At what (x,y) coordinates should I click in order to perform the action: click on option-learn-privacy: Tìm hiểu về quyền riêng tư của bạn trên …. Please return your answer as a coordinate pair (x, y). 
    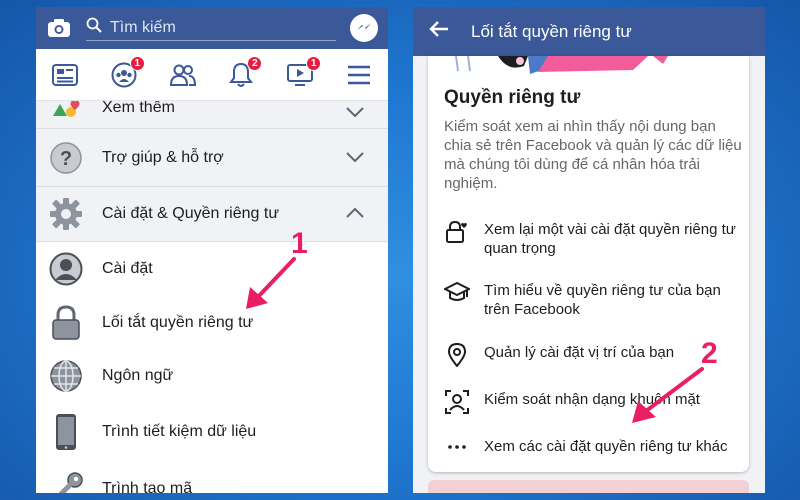
    Looking at the image, I should click on (588, 300).